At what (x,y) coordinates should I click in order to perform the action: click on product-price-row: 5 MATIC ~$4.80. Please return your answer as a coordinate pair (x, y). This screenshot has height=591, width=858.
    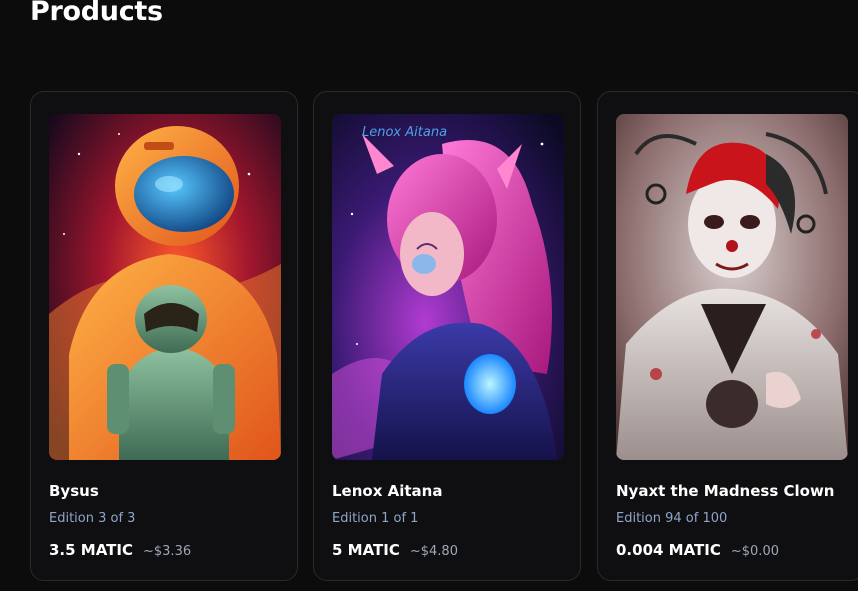
    Looking at the image, I should click on (395, 550).